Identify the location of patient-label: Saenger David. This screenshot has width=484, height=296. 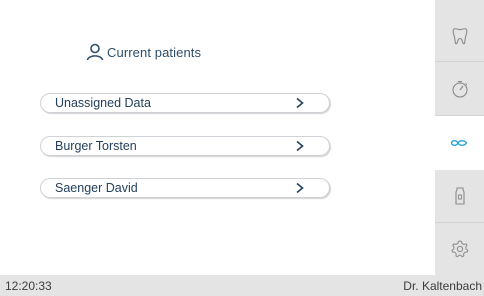
(96, 188).